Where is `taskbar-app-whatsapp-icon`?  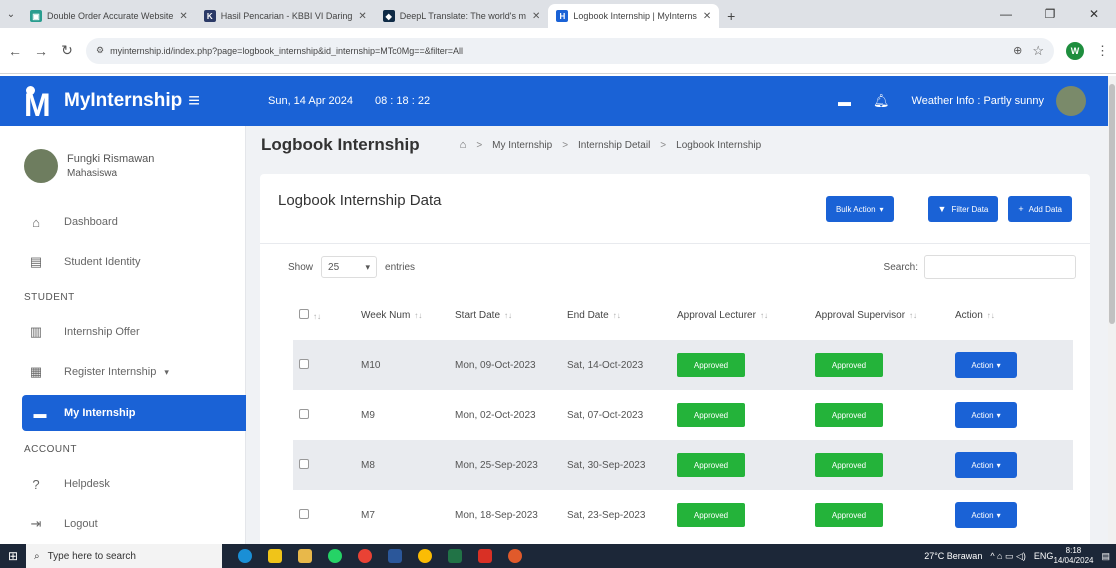 taskbar-app-whatsapp-icon is located at coordinates (335, 556).